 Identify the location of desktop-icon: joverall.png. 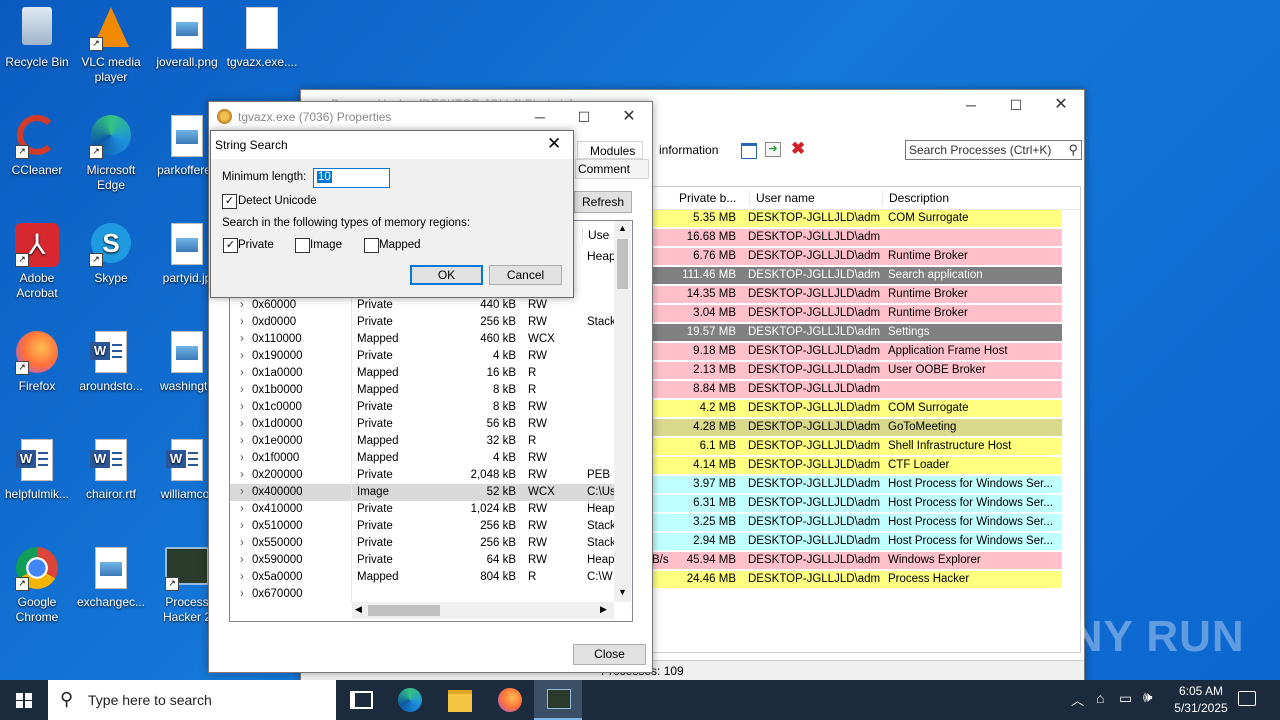
(187, 37).